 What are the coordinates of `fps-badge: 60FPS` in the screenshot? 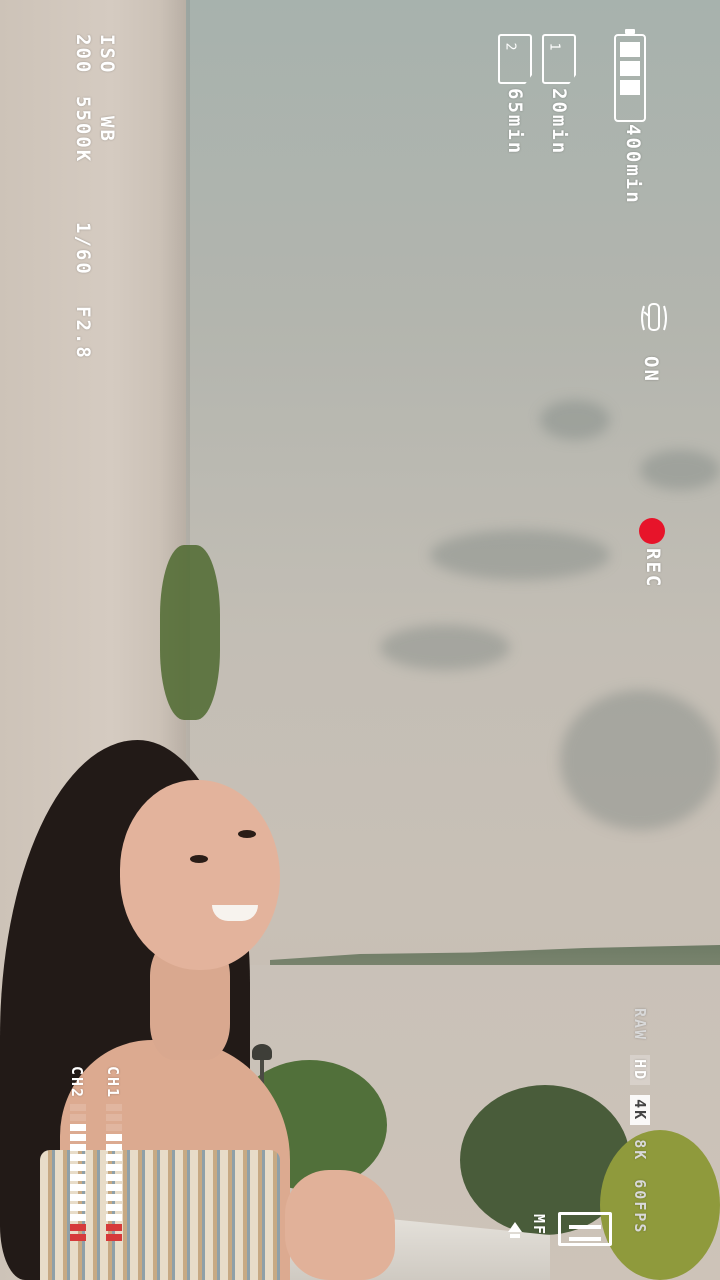 It's located at (640, 1206).